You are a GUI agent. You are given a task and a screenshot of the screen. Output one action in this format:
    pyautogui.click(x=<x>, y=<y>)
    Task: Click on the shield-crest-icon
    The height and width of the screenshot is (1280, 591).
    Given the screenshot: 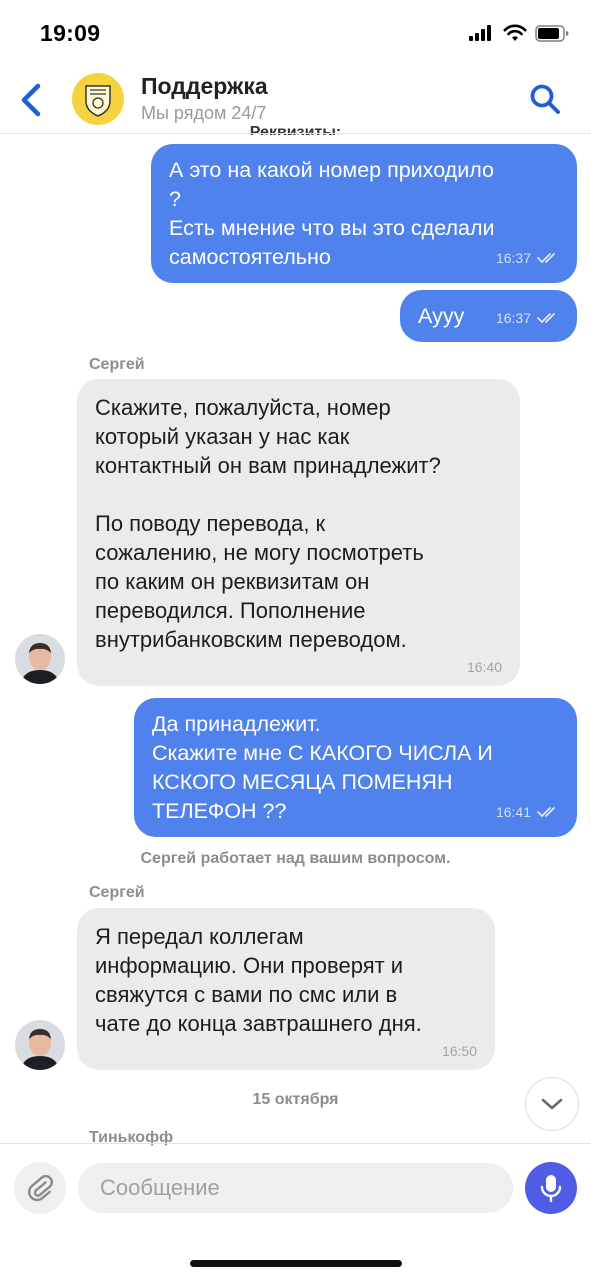 What is the action you would take?
    pyautogui.click(x=98, y=101)
    